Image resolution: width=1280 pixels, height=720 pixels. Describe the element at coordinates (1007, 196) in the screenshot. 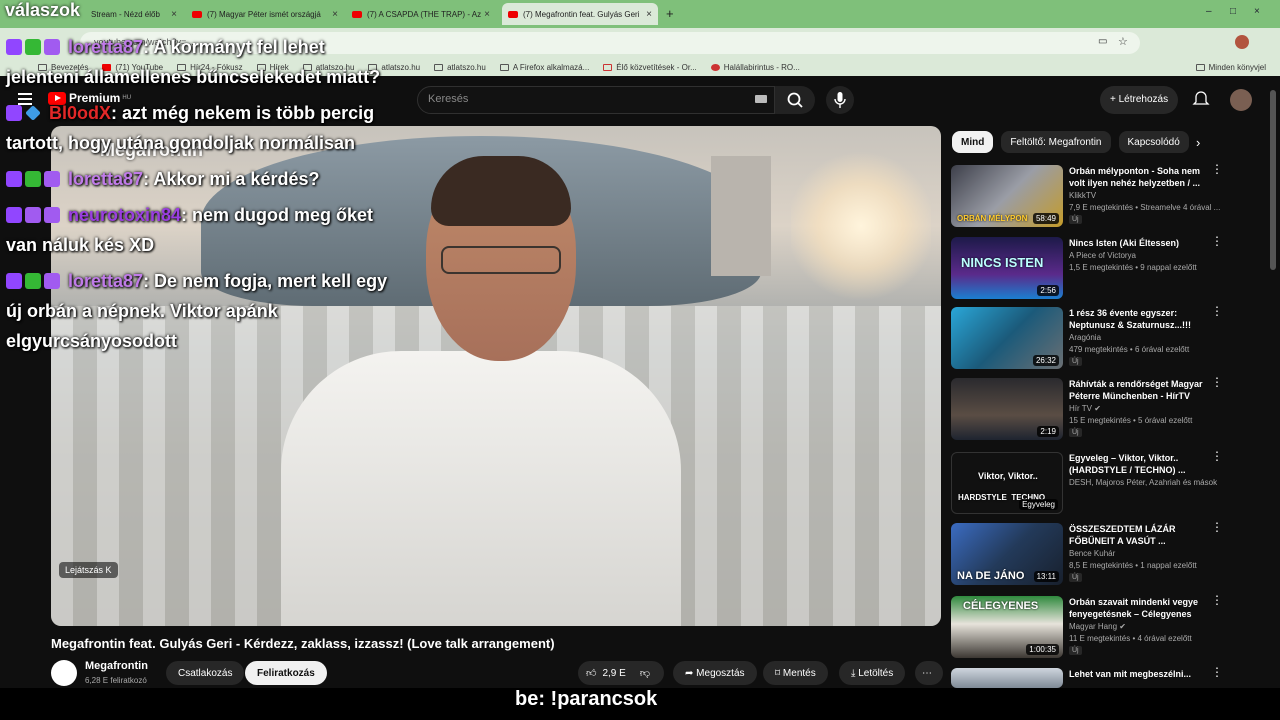

I see `video-thumbnail: ORBÁN MÉLYPON 58:49` at that location.